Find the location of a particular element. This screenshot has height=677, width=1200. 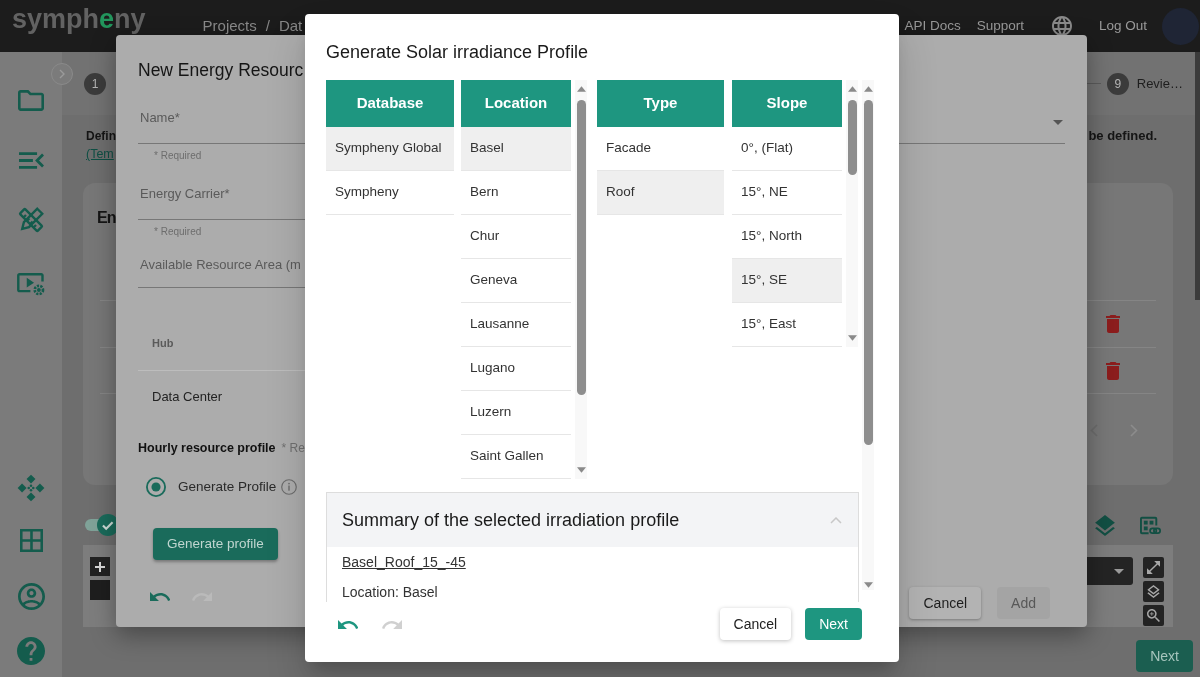

layers-button is located at coordinates (1153, 591).